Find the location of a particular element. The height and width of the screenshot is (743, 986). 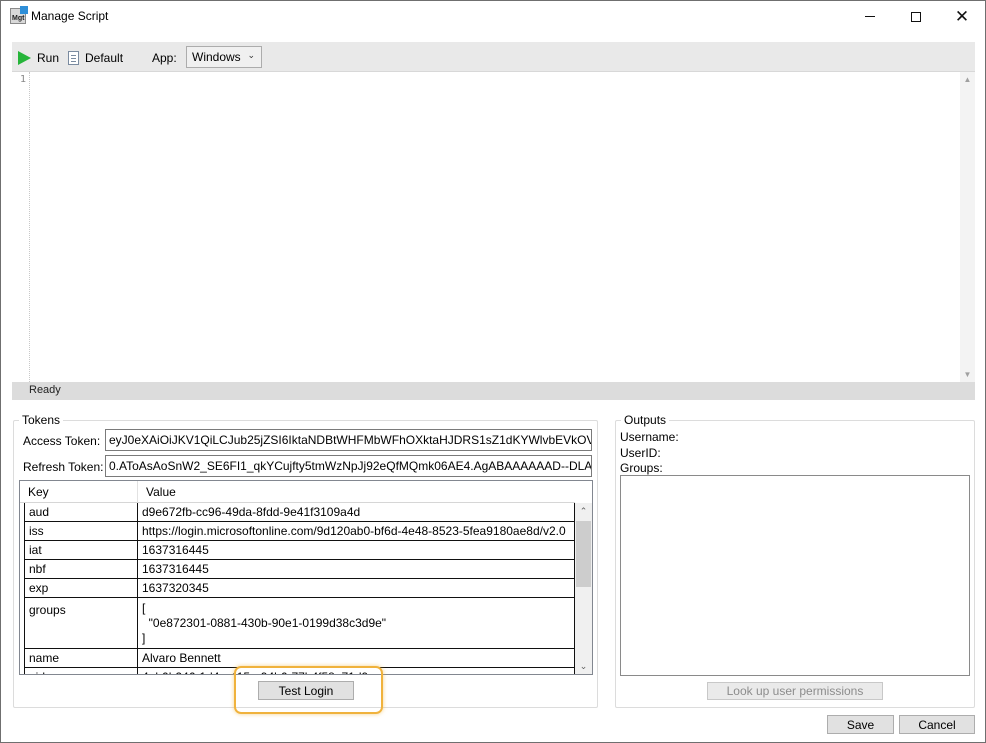

scroll-down-icon: ⌄ is located at coordinates (583, 666).